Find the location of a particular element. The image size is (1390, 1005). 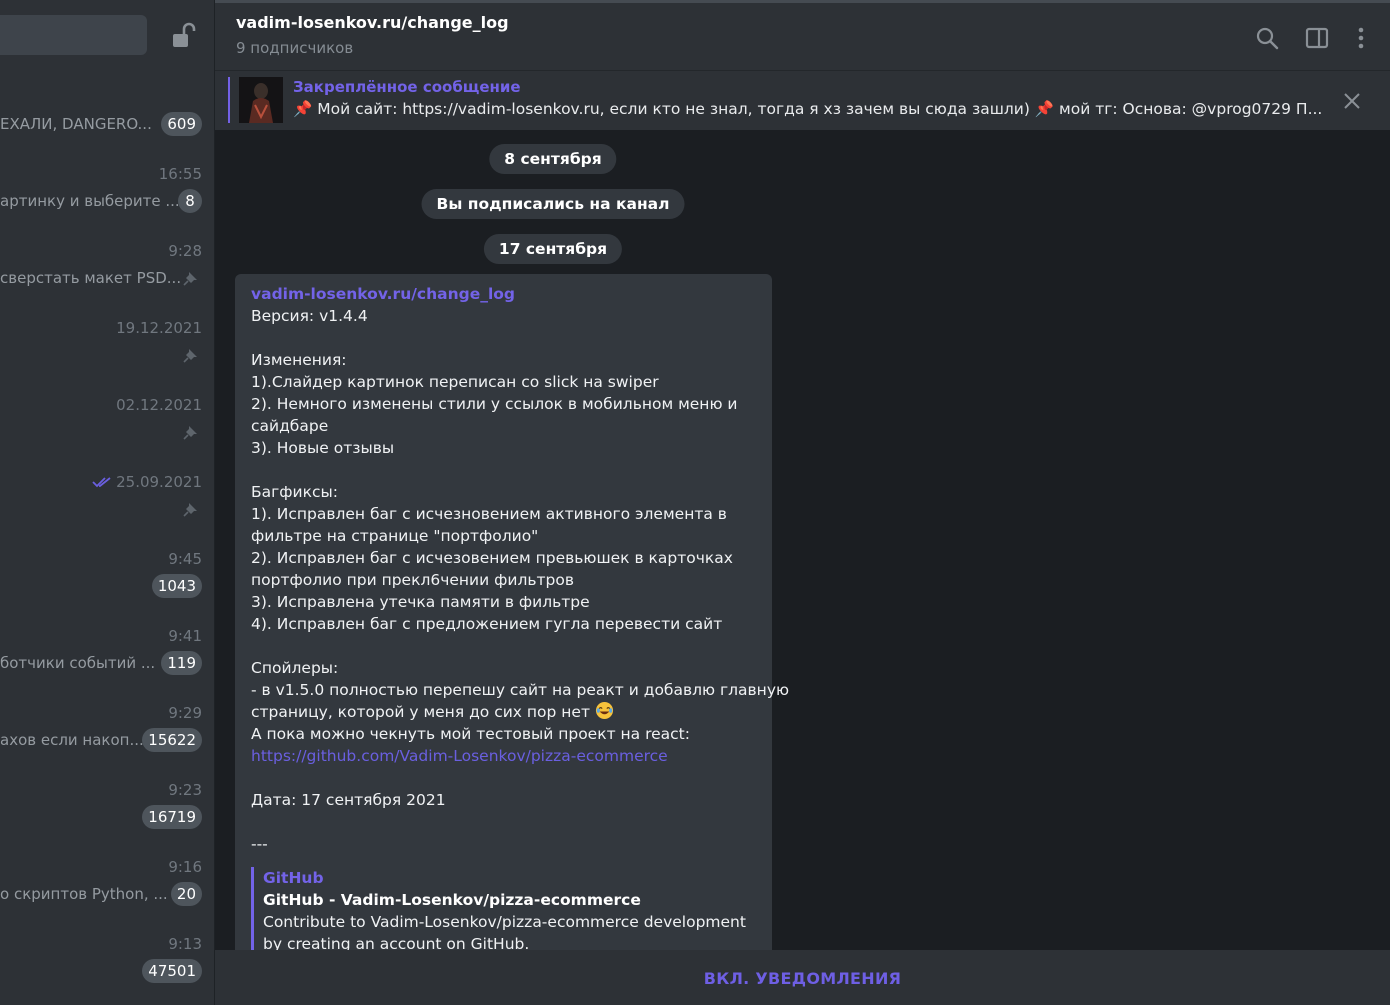

chat-time: 25.09.2021 is located at coordinates (147, 482).